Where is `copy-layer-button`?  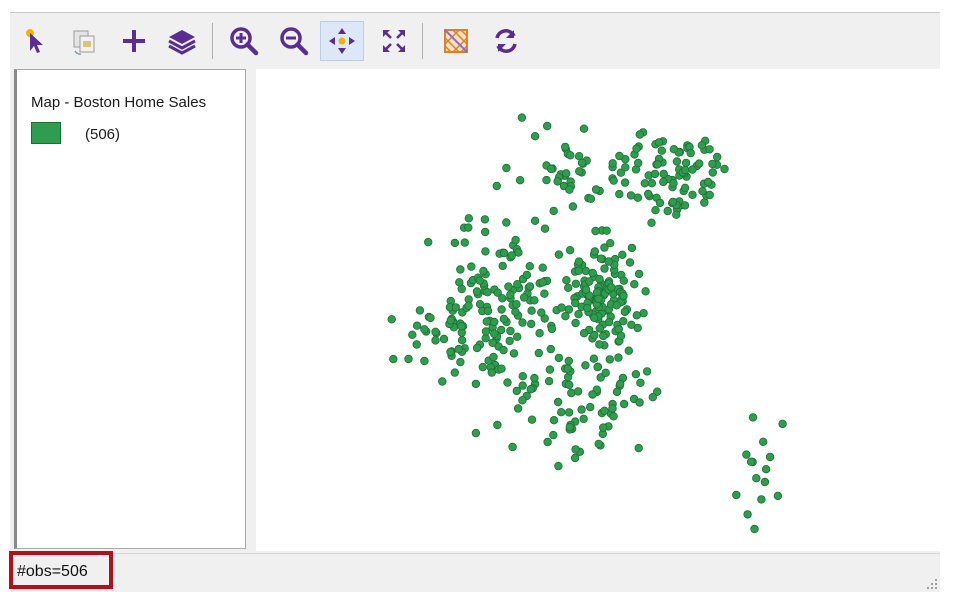 copy-layer-button is located at coordinates (84, 41).